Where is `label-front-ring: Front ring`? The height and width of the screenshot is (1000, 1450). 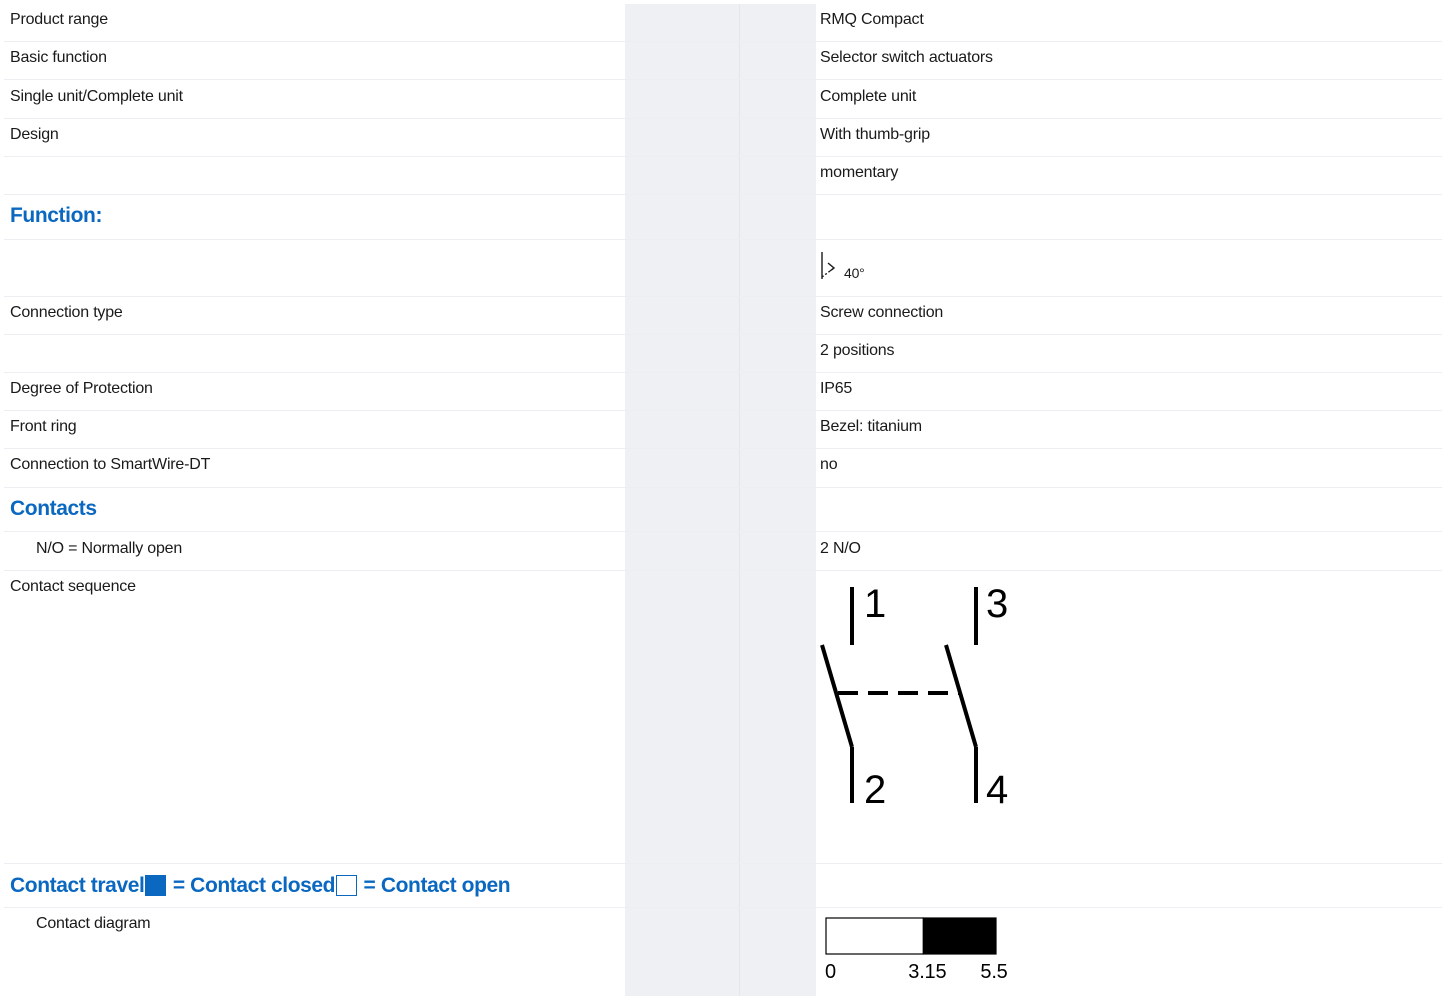
label-front-ring: Front ring is located at coordinates (43, 426).